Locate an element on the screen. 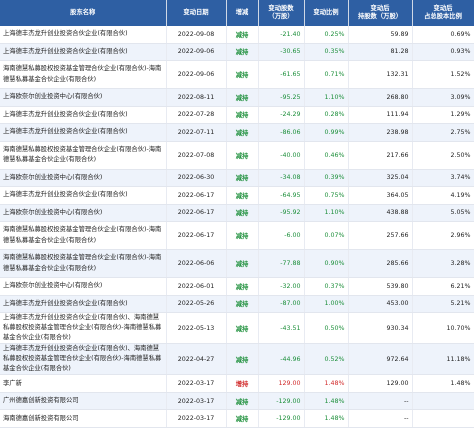 This screenshot has height=428, width=474. after-shares-cell: 268.80 is located at coordinates (380, 97).